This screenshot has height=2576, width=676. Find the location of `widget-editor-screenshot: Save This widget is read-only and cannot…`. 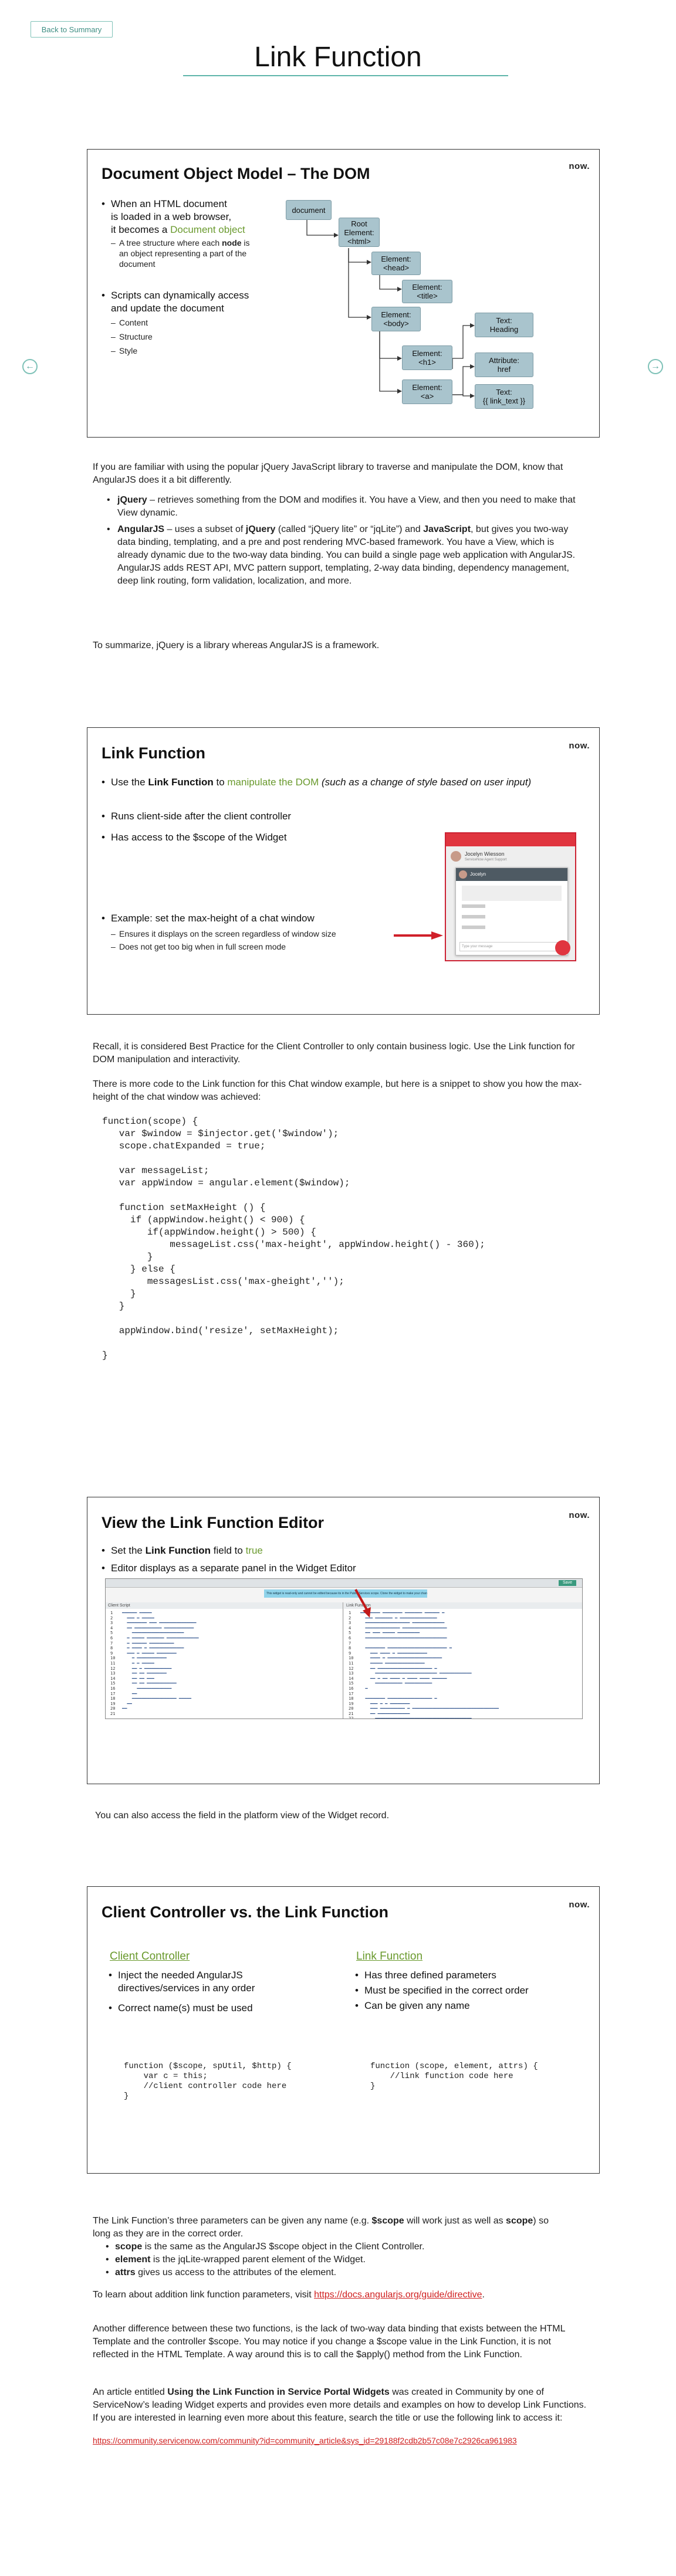

widget-editor-screenshot: Save This widget is read-only and cannot… is located at coordinates (344, 1648).